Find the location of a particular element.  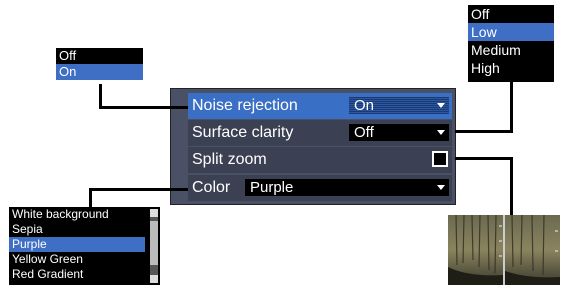

row-color: Color Purple is located at coordinates (320, 188).